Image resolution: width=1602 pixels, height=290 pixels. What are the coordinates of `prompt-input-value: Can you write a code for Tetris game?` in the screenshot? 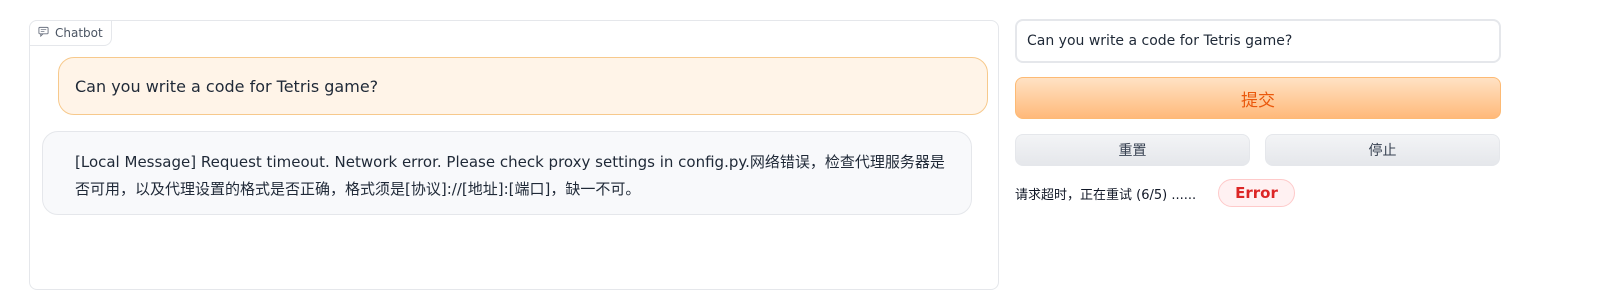 It's located at (1160, 41).